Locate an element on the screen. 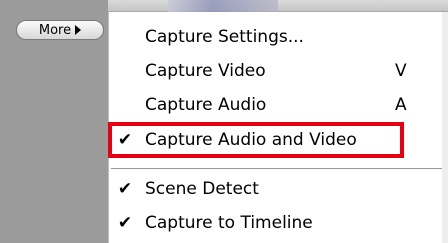 The image size is (448, 243). more-button-label: More is located at coordinates (55, 30).